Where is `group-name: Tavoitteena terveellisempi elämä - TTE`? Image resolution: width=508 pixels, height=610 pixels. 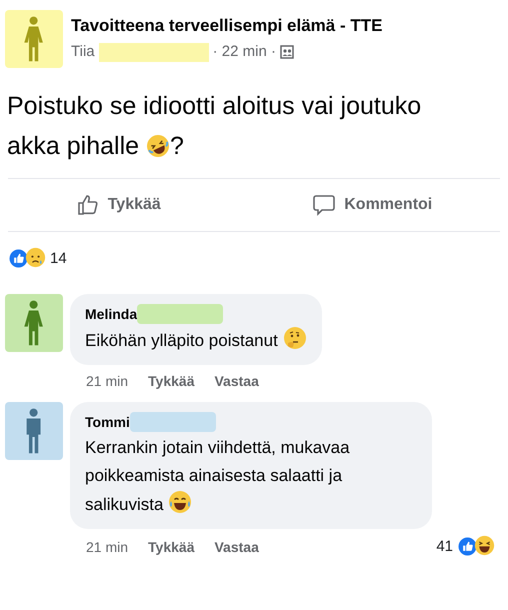 group-name: Tavoitteena terveellisempi elämä - TTE is located at coordinates (231, 25).